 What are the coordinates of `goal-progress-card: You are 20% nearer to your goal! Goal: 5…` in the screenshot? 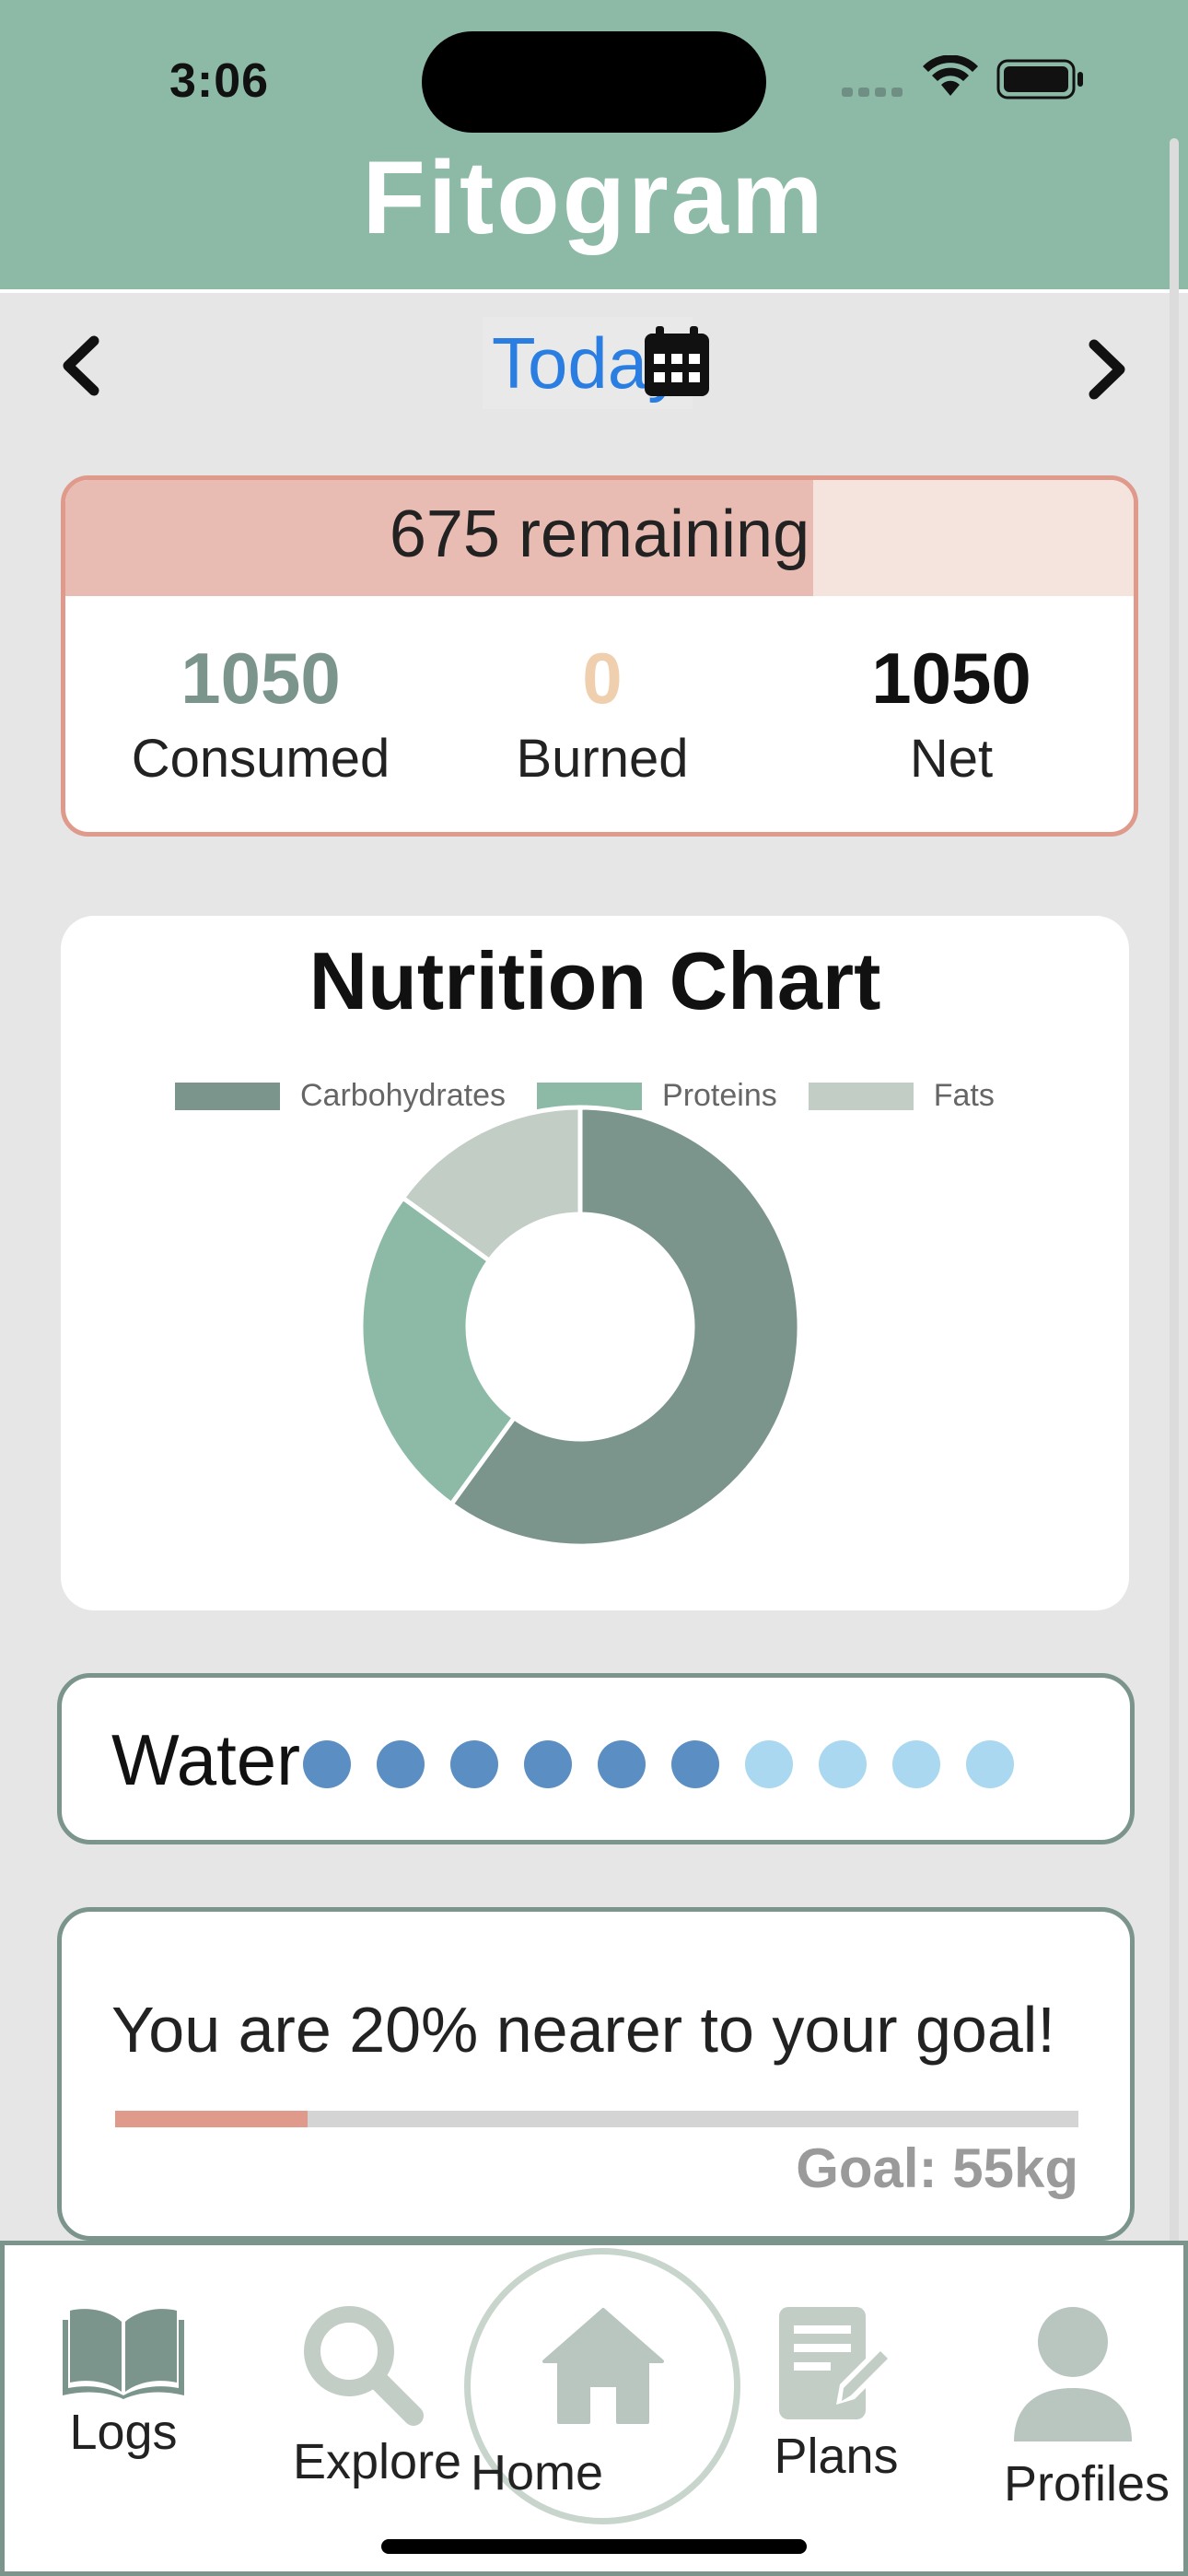 It's located at (596, 2074).